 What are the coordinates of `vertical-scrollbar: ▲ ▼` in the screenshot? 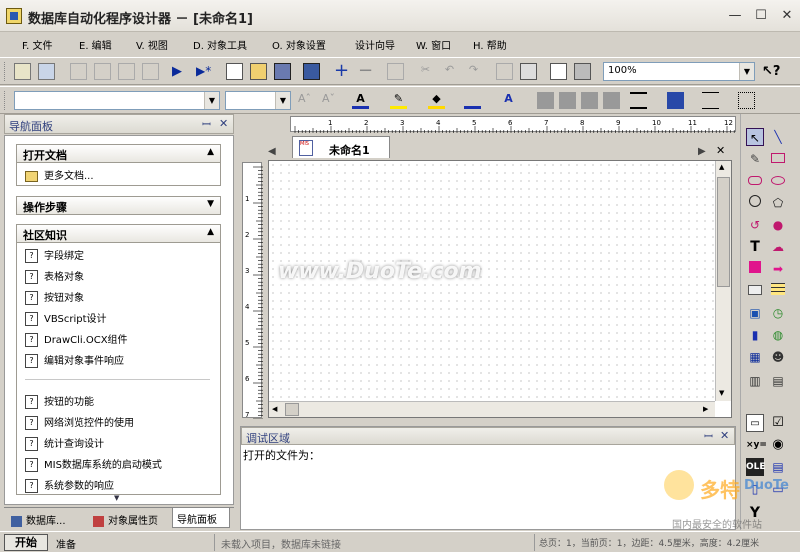 It's located at (723, 281).